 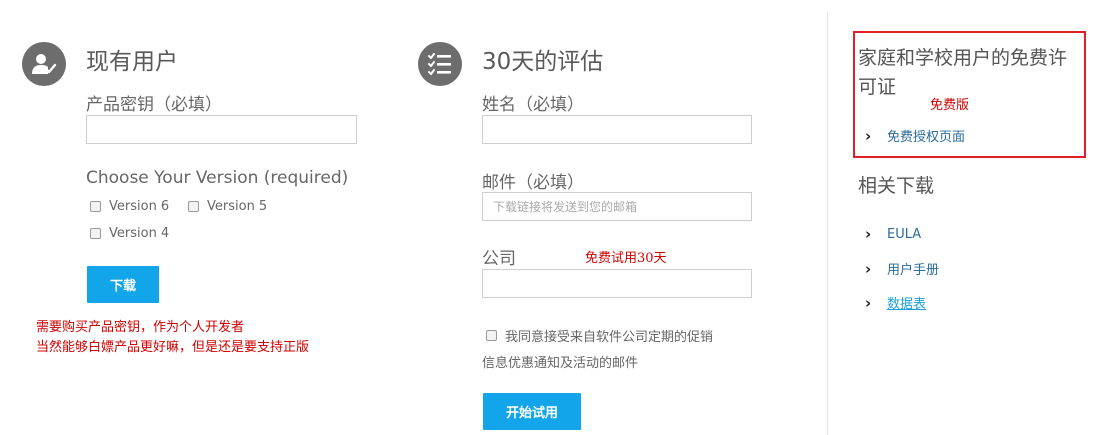 I want to click on datasheet-link-row: › 数据表, so click(x=895, y=303).